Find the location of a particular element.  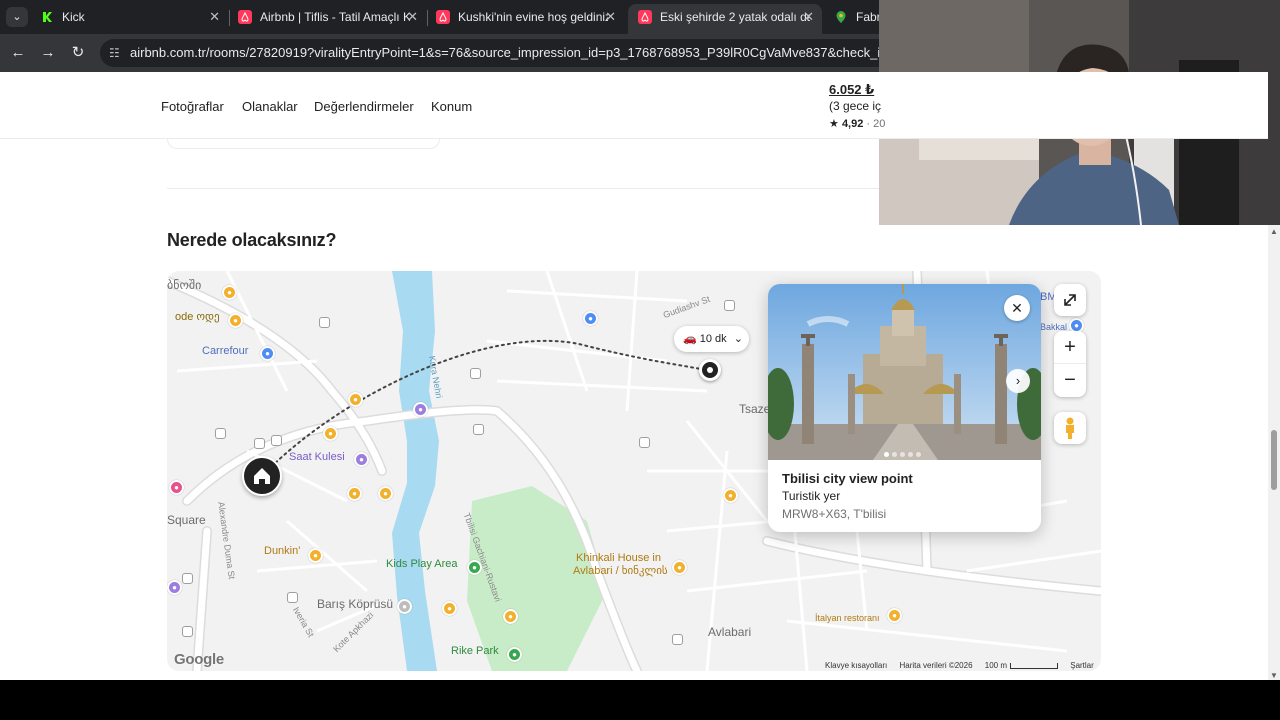

maps-pin-icon is located at coordinates (841, 17).